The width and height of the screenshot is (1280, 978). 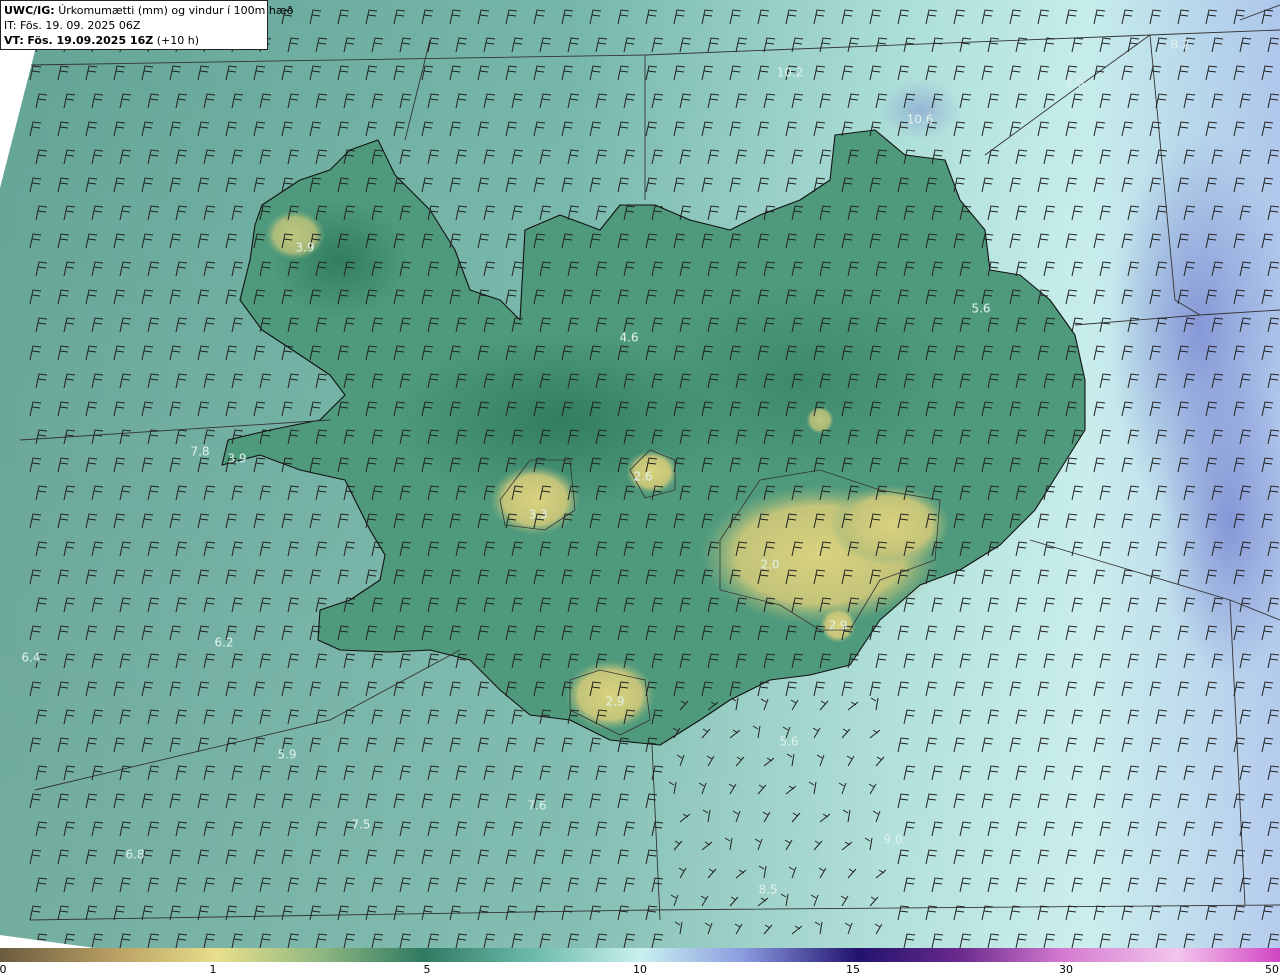 What do you see at coordinates (536, 806) in the screenshot?
I see `map-value-label: 7.6` at bounding box center [536, 806].